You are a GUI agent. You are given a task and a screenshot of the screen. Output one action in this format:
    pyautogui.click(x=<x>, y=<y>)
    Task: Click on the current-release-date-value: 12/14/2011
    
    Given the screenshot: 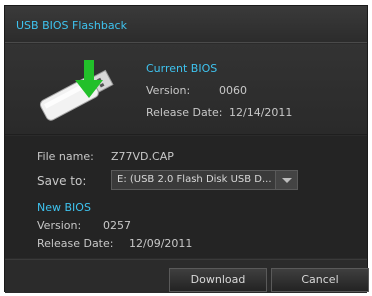 What is the action you would take?
    pyautogui.click(x=261, y=112)
    